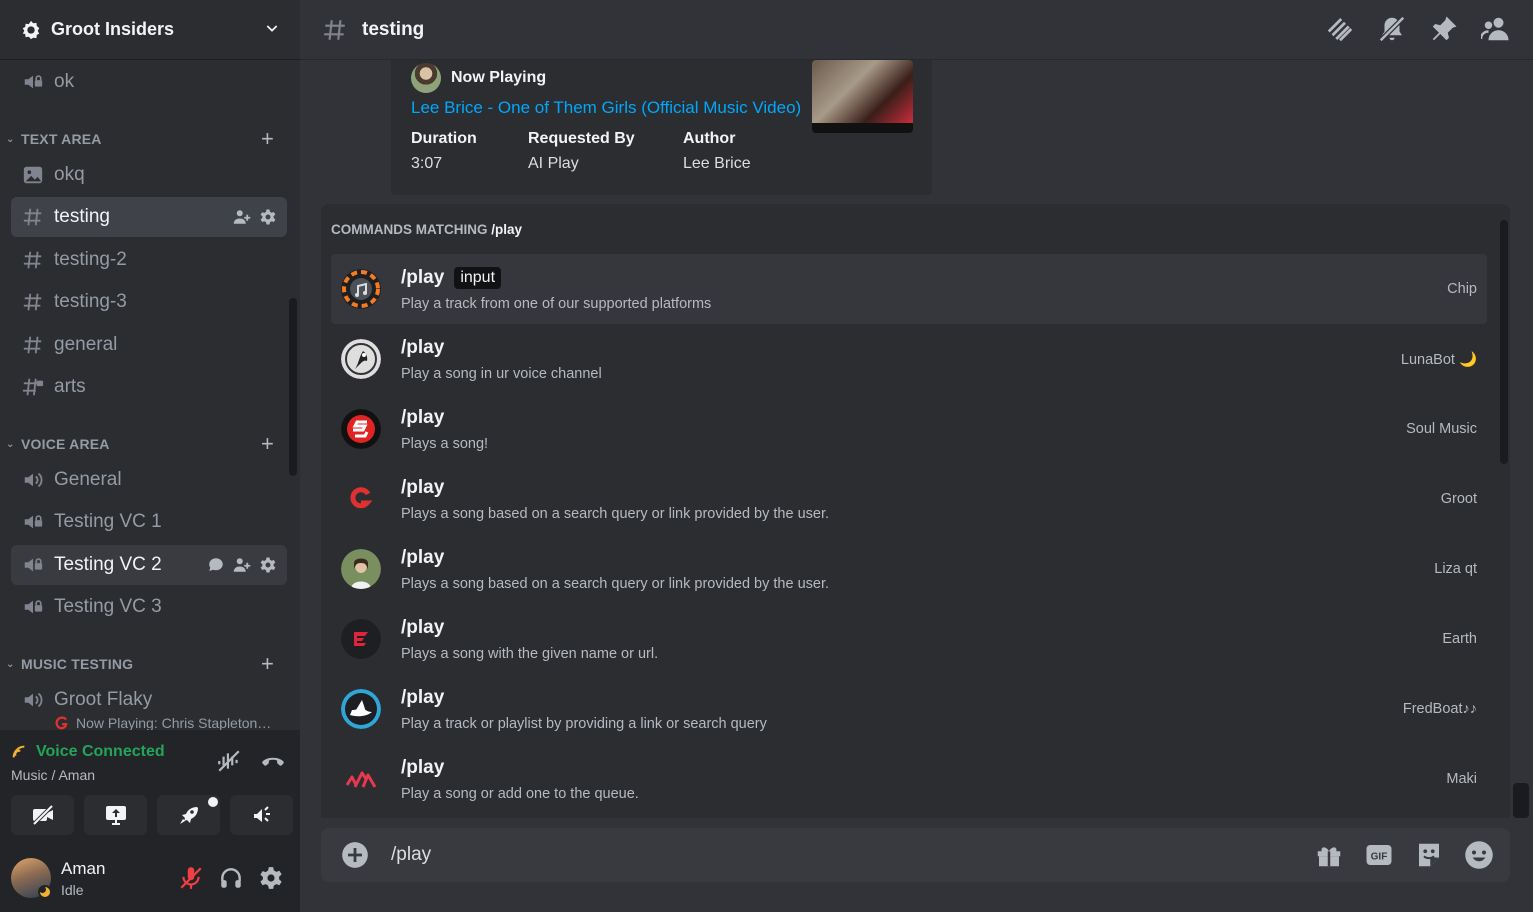 The width and height of the screenshot is (1533, 912). Describe the element at coordinates (90, 301) in the screenshot. I see `channel-name: testing-3` at that location.